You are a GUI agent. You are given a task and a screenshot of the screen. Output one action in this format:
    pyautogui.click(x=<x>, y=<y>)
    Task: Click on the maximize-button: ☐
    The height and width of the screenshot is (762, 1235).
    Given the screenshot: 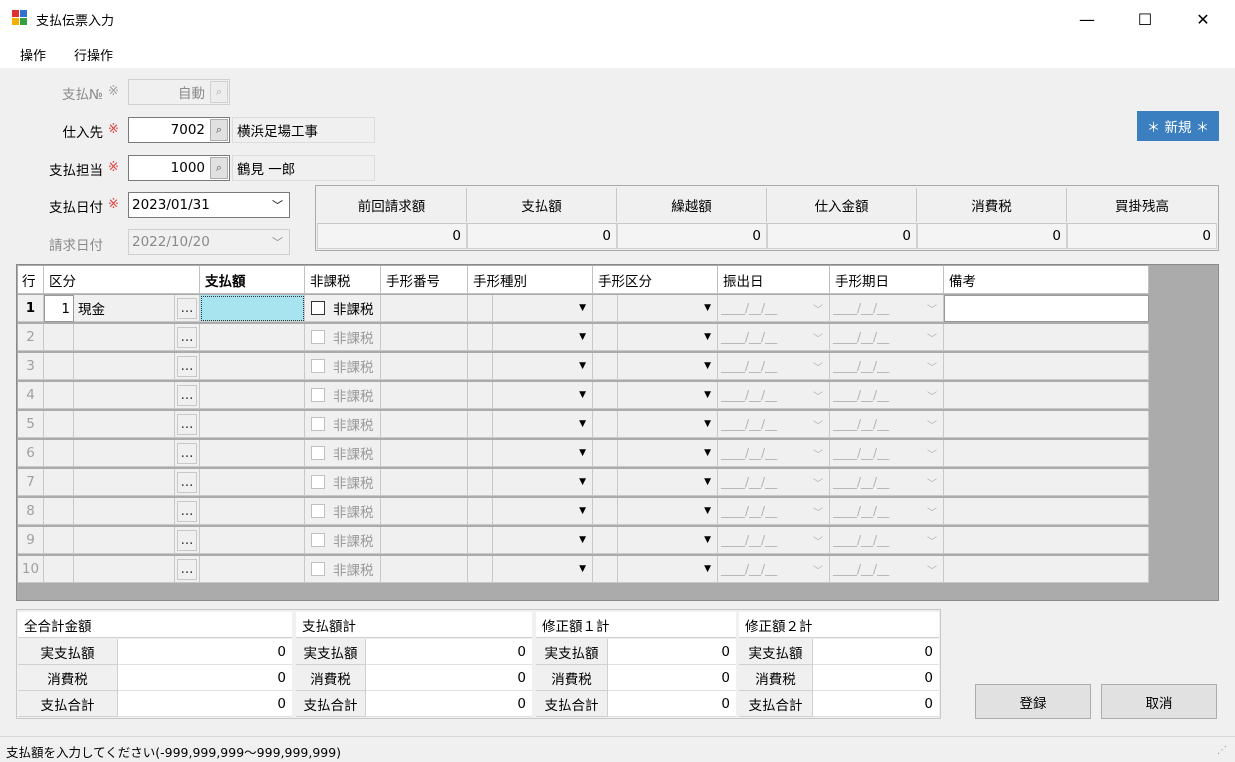 What is the action you would take?
    pyautogui.click(x=1145, y=19)
    